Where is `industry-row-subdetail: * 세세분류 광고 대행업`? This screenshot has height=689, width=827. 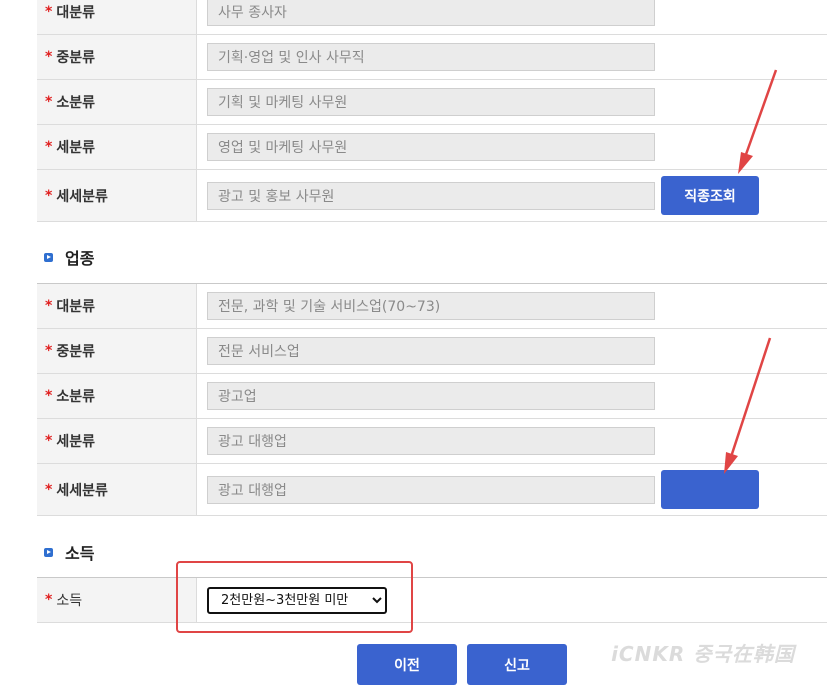
industry-row-subdetail: * 세세분류 광고 대행업 is located at coordinates (432, 490).